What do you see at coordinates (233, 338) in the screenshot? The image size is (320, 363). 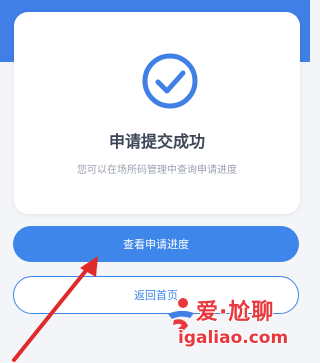 I see `watermark-domain: igaliao.com` at bounding box center [233, 338].